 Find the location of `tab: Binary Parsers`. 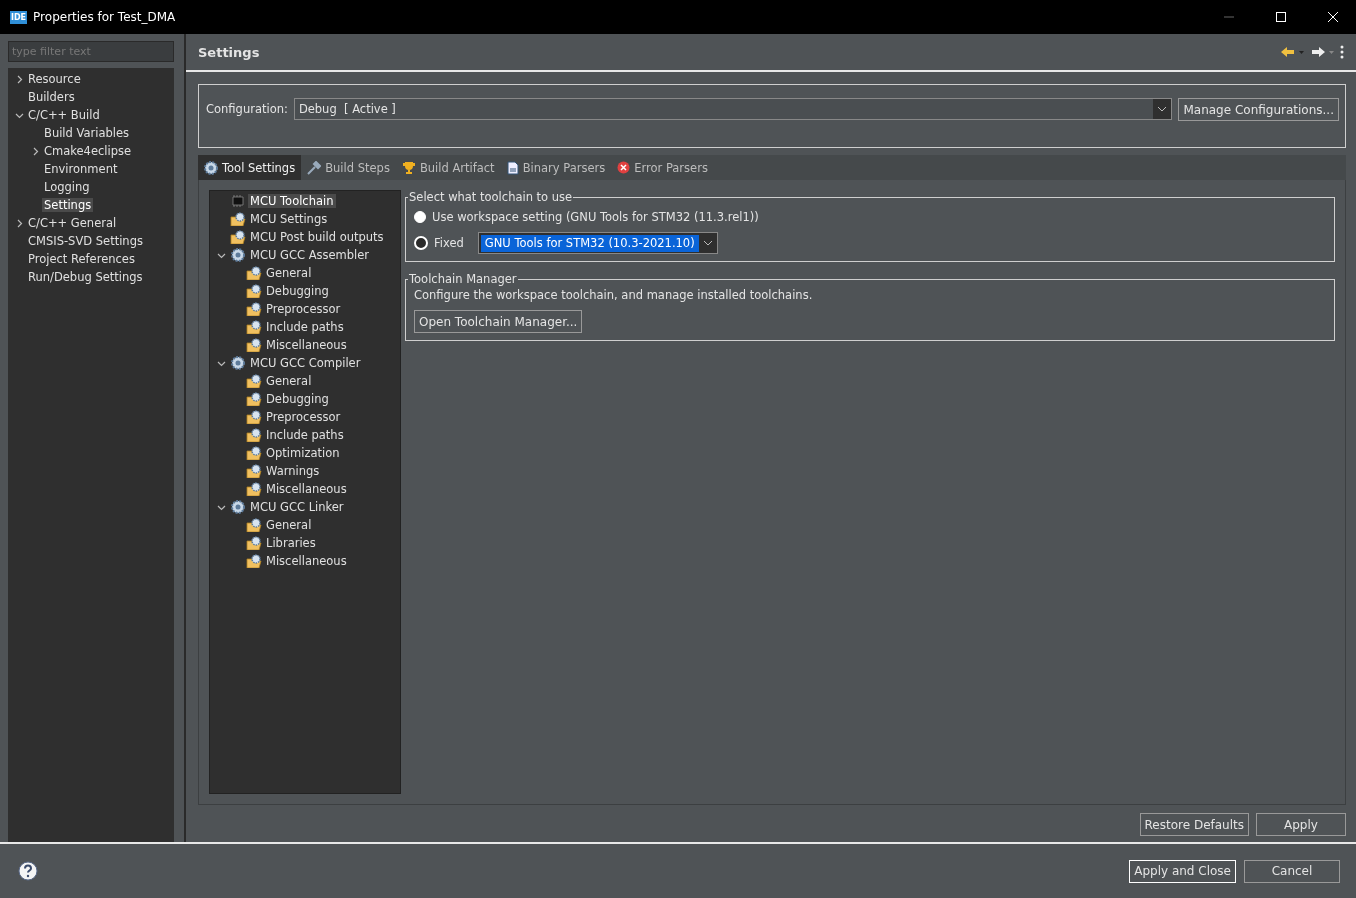

tab: Binary Parsers is located at coordinates (556, 167).